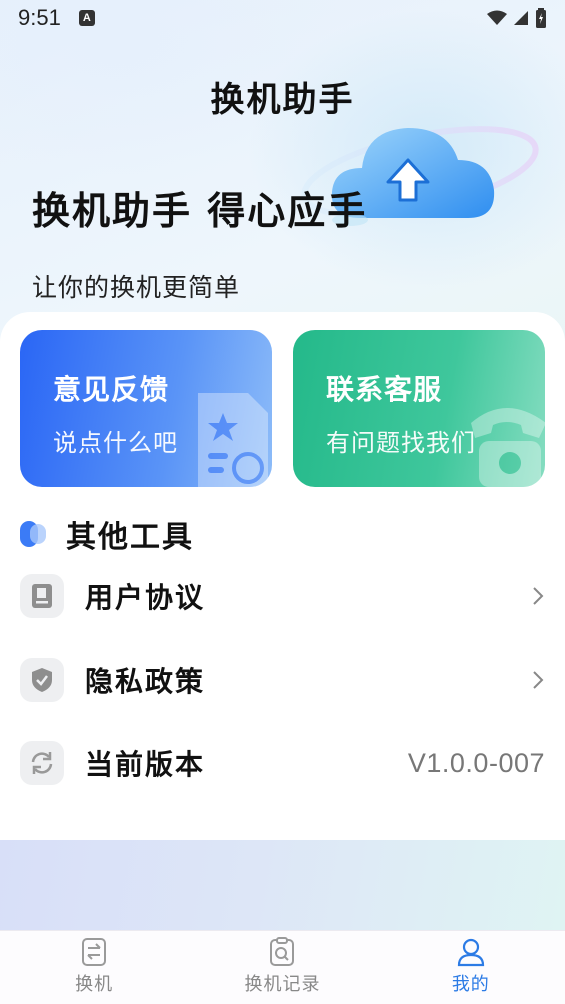 Image resolution: width=565 pixels, height=1004 pixels. I want to click on feedback-card-title: 意见反馈, so click(111, 389).